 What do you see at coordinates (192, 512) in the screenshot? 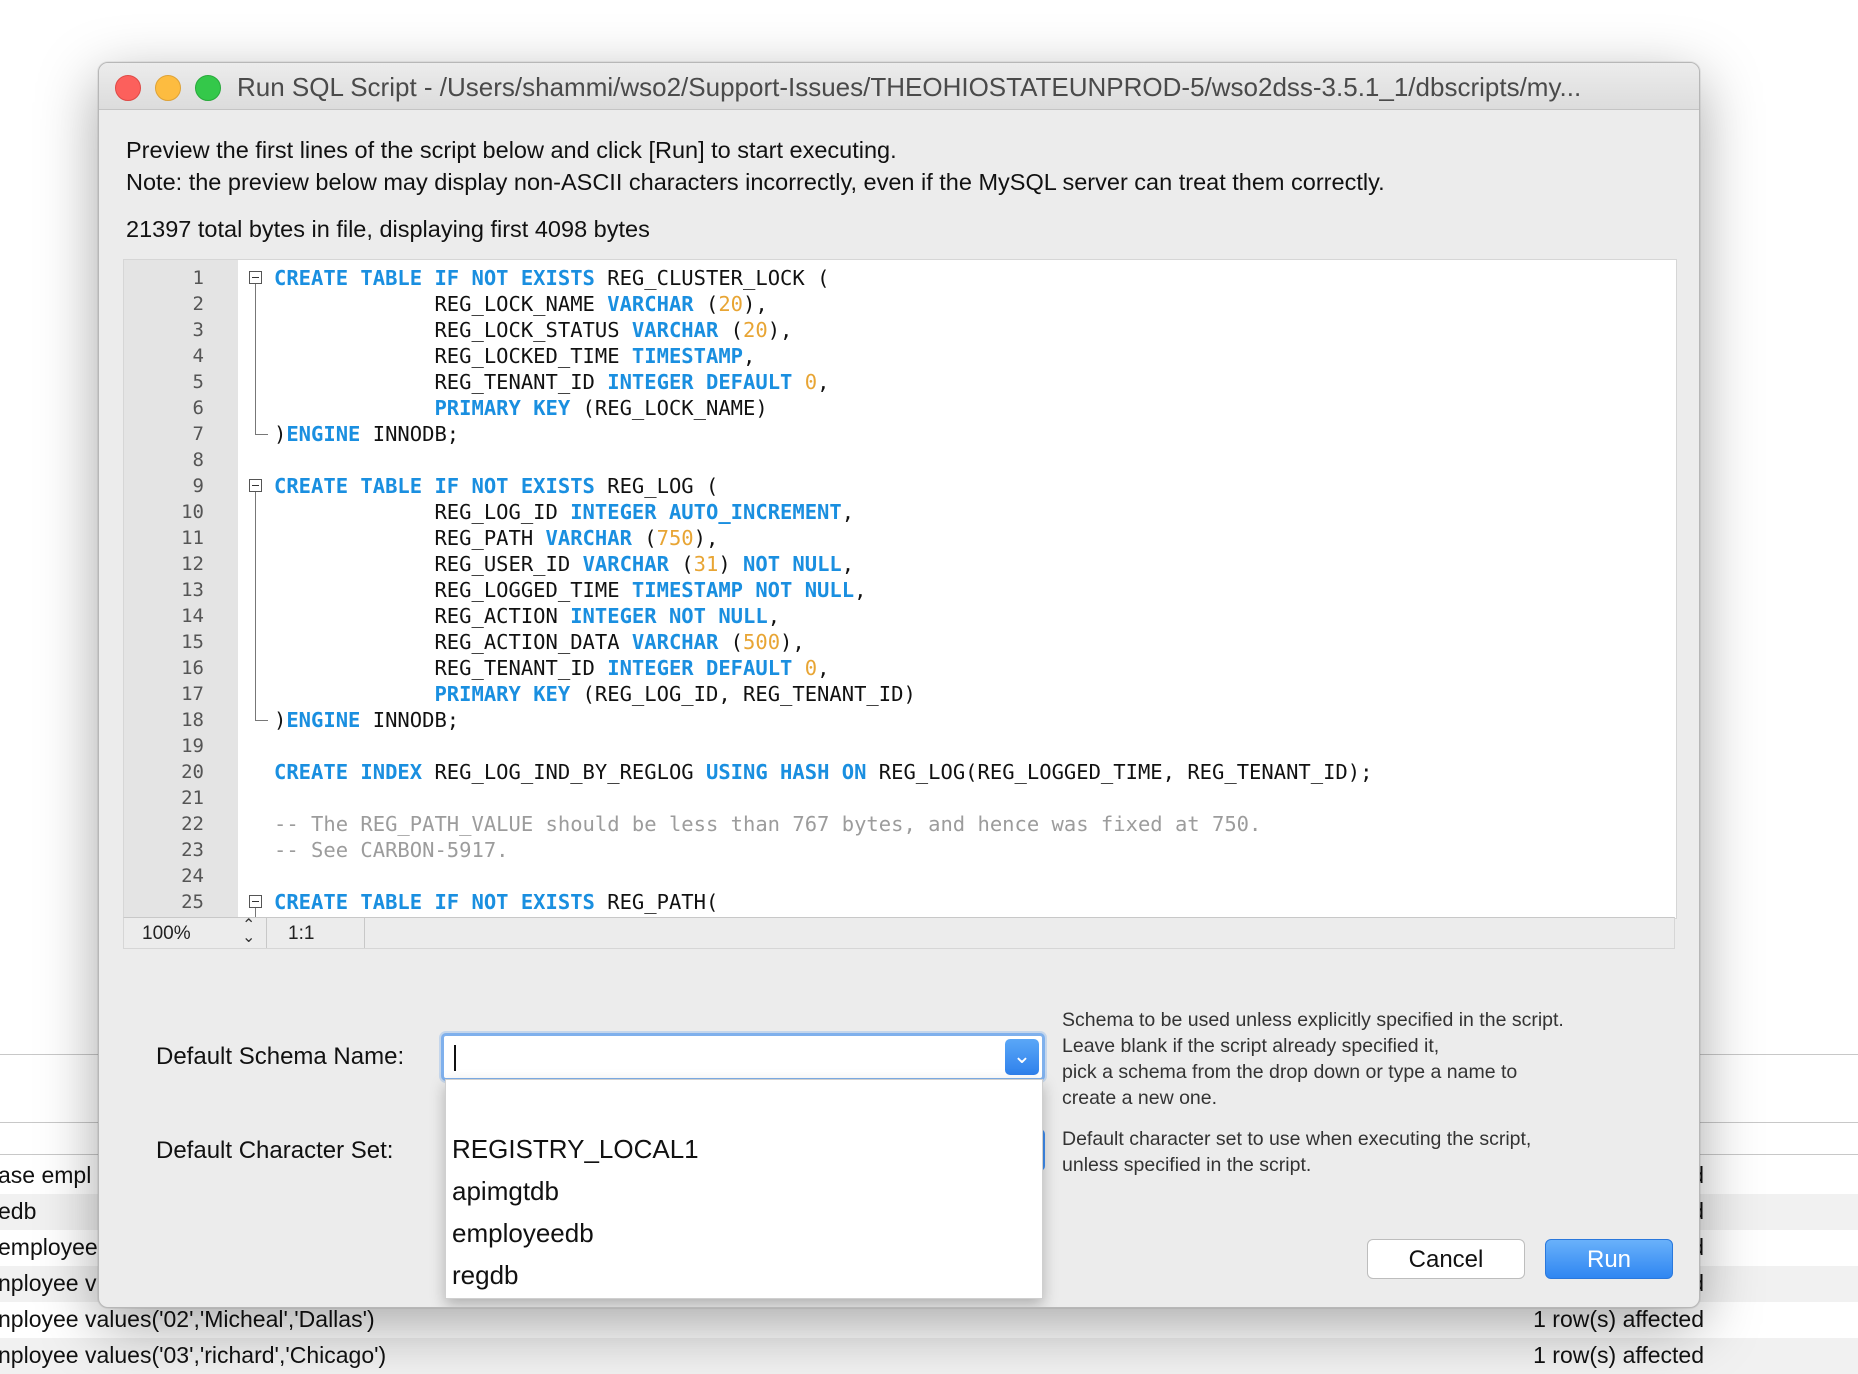
I see `line-number: 10` at bounding box center [192, 512].